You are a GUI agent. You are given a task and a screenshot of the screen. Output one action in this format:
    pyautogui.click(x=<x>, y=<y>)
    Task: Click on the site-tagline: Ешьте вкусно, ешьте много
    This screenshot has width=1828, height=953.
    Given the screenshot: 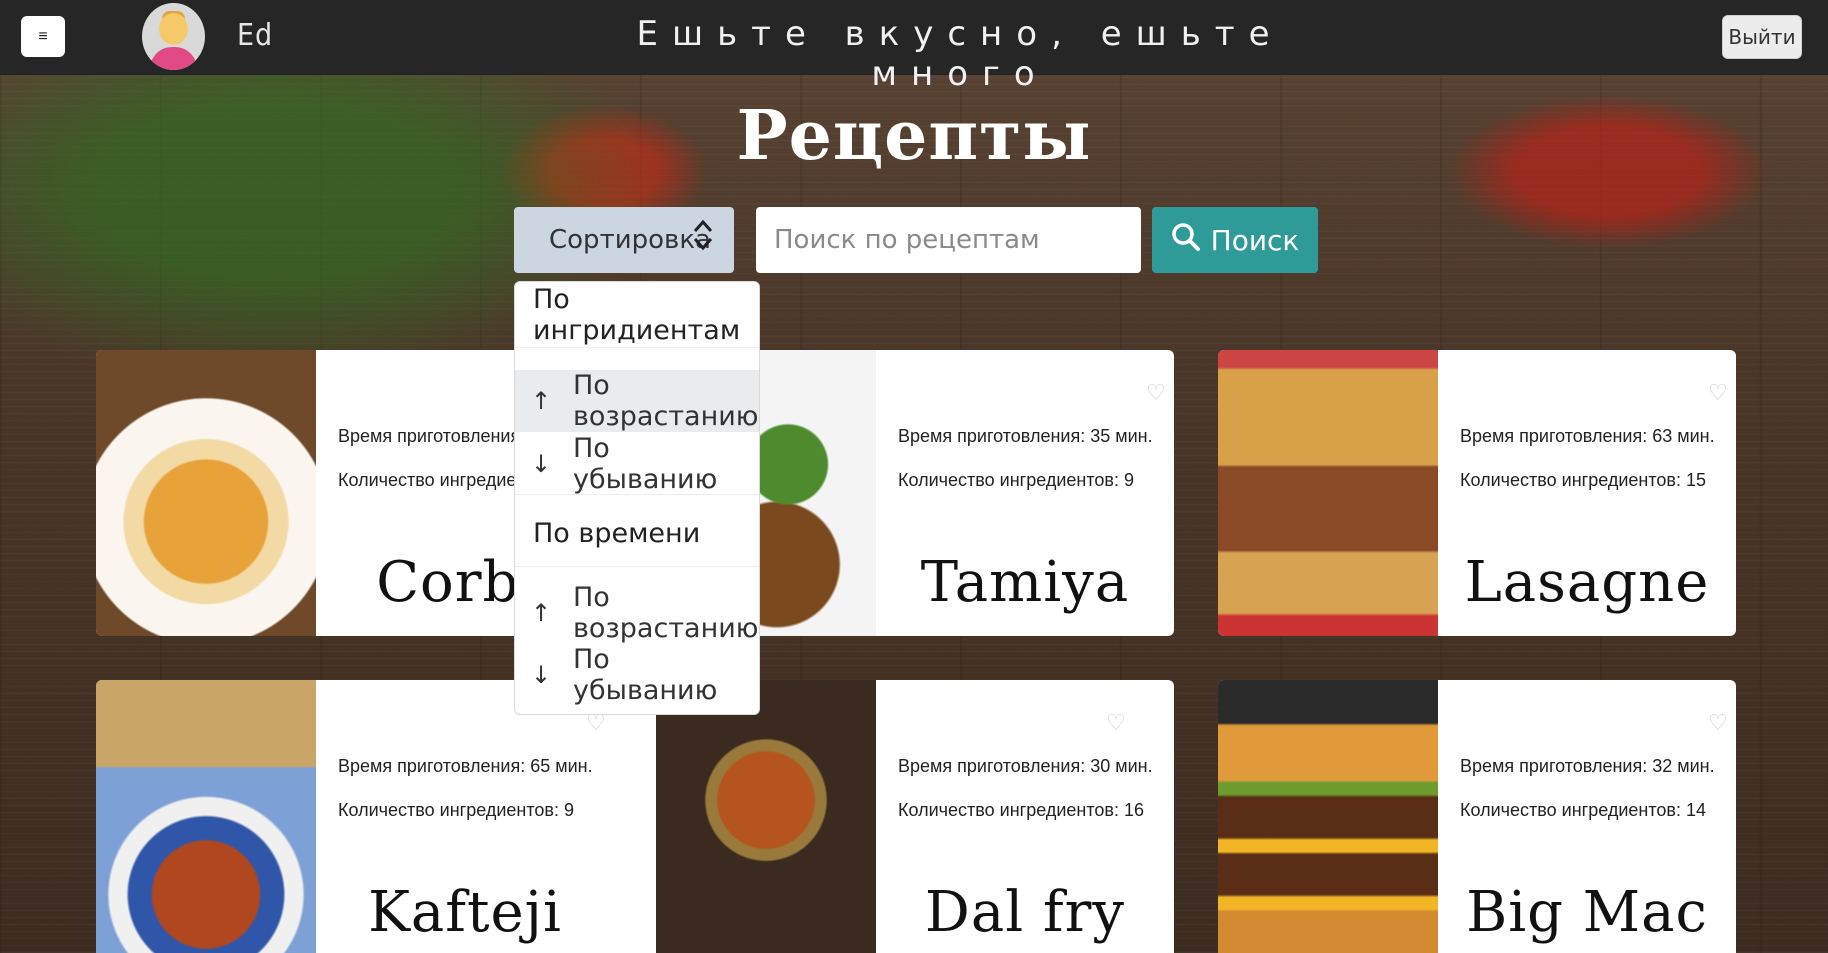 What is the action you would take?
    pyautogui.click(x=960, y=54)
    